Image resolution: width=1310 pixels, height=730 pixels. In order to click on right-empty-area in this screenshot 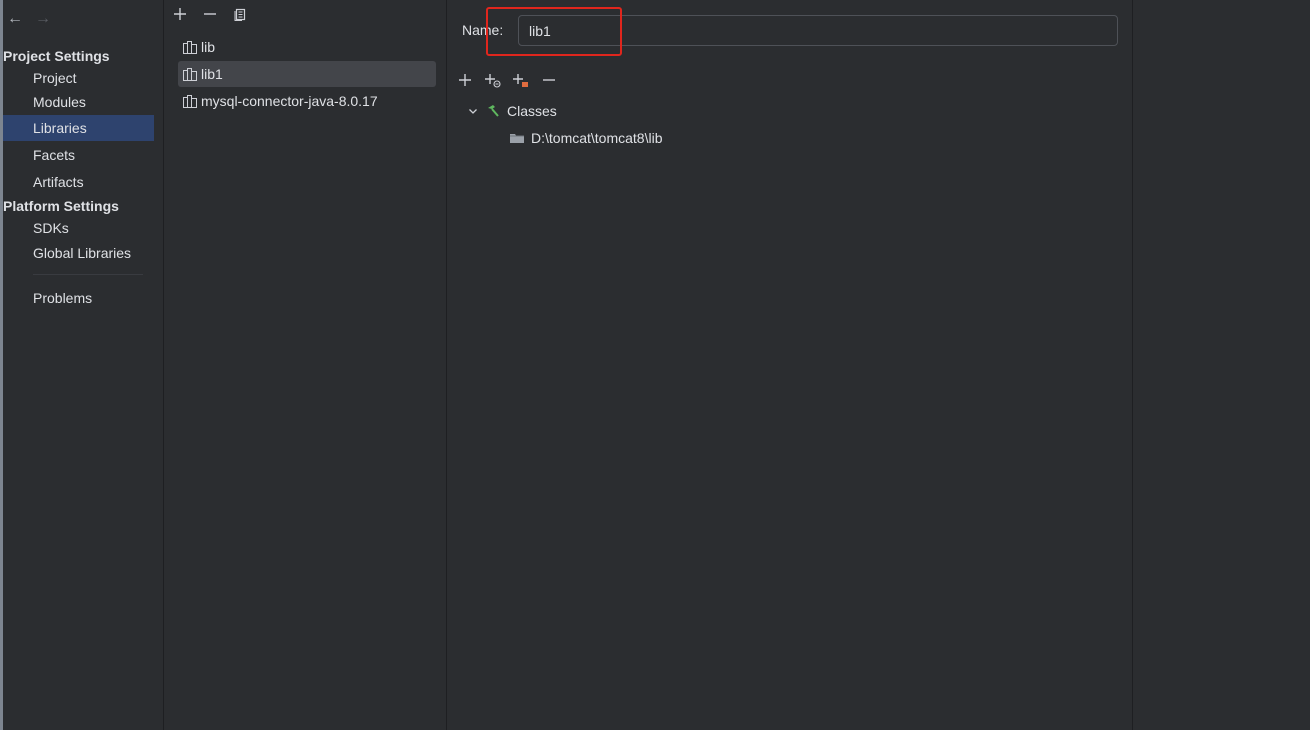, I will do `click(1221, 365)`.